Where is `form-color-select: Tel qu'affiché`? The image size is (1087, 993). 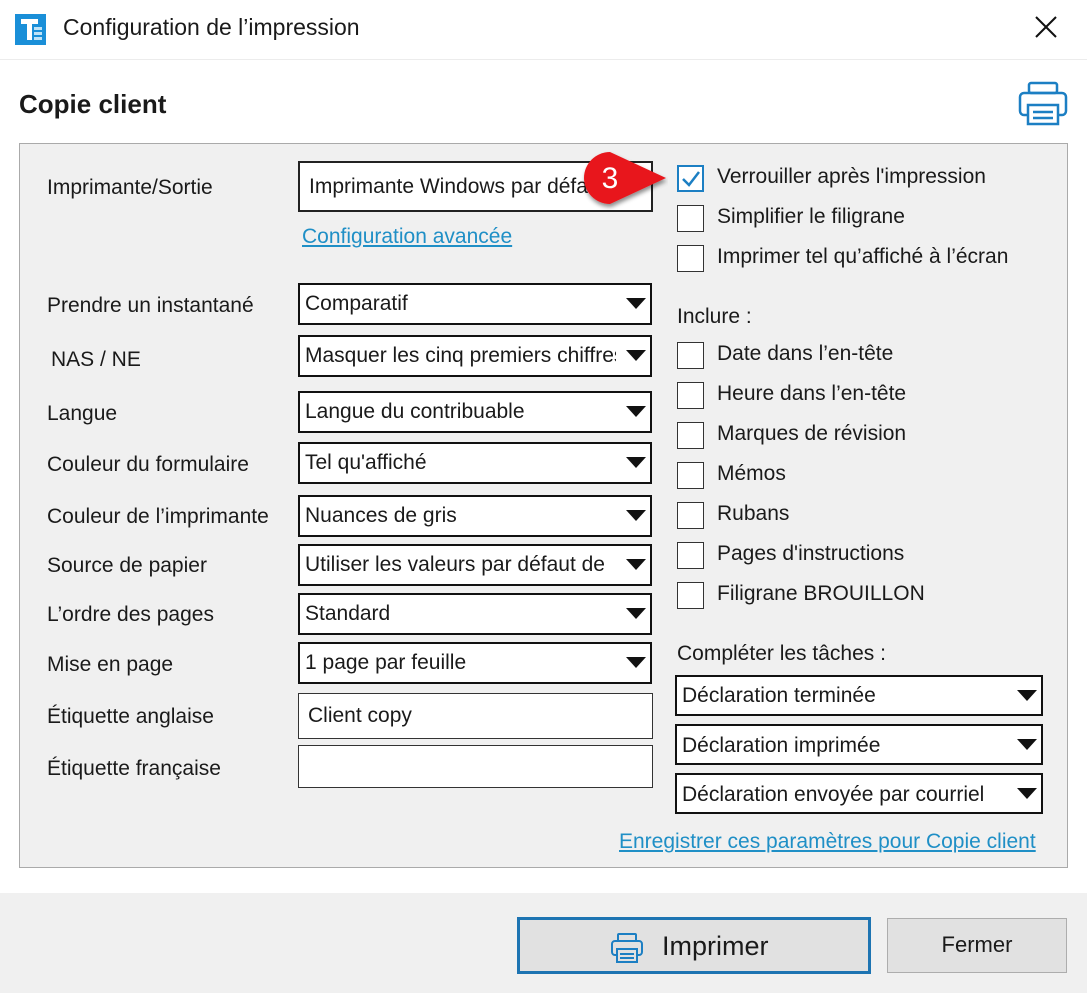 form-color-select: Tel qu'affiché is located at coordinates (475, 463).